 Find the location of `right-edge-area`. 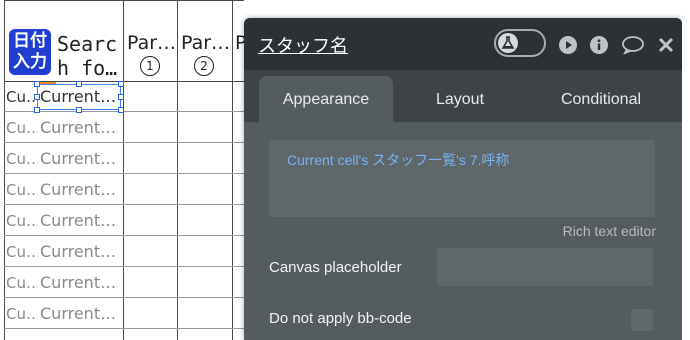

right-edge-area is located at coordinates (686, 179).